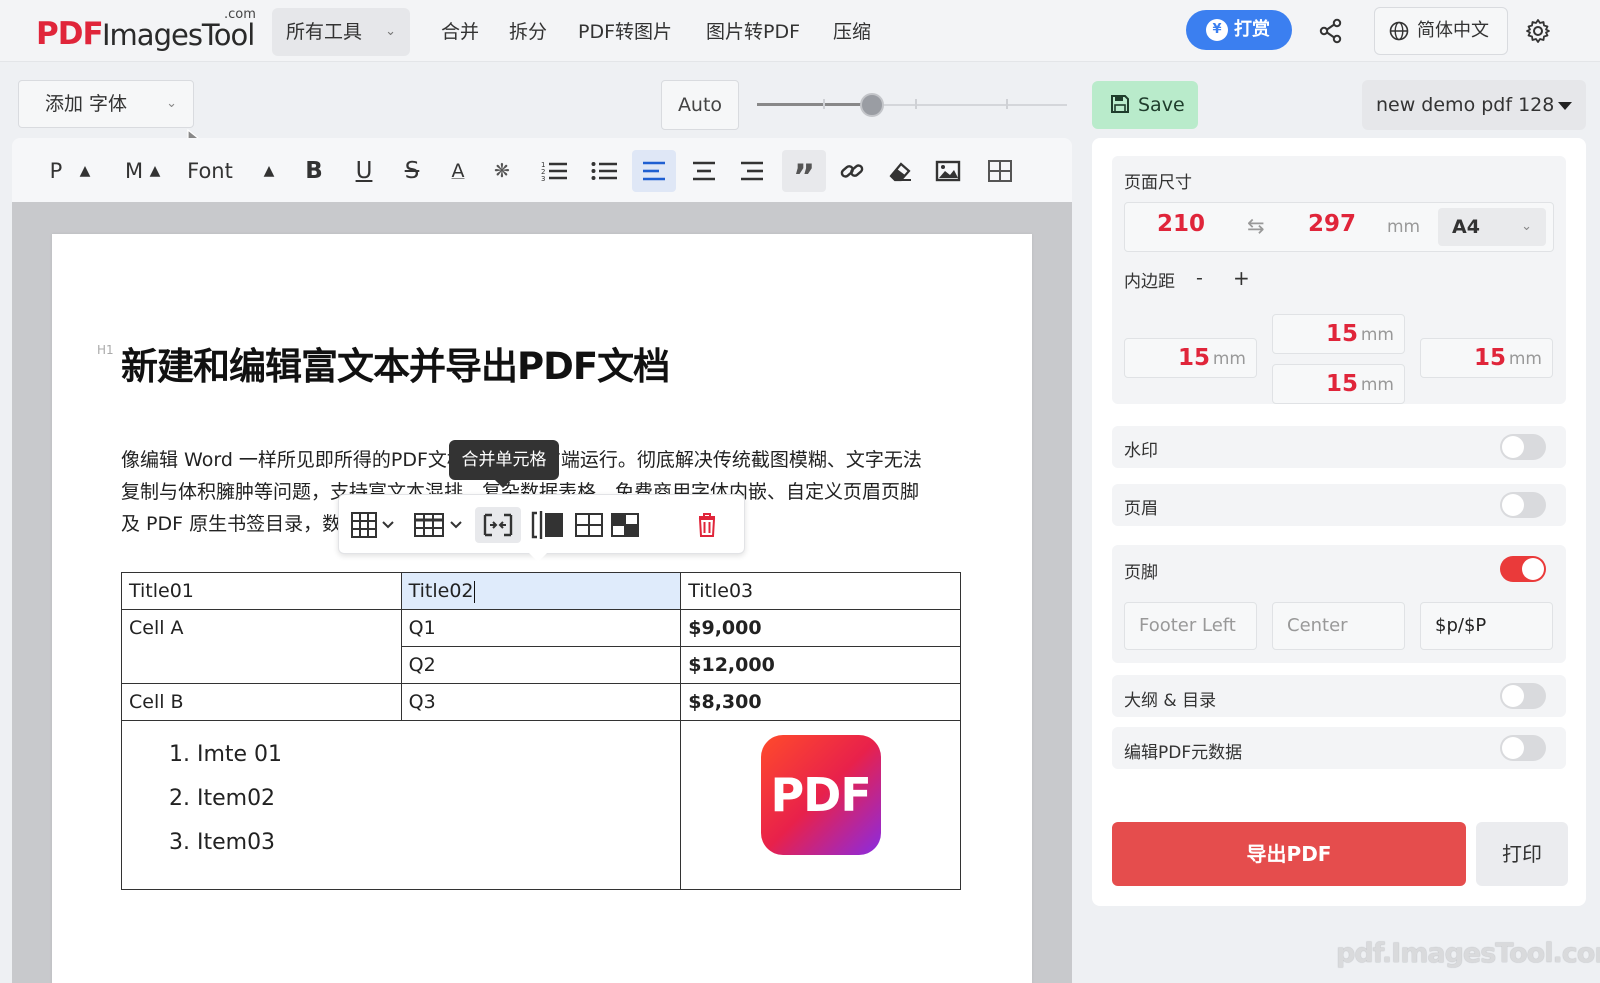 This screenshot has height=983, width=1600. Describe the element at coordinates (852, 30) in the screenshot. I see `nav-compress: 压缩` at that location.